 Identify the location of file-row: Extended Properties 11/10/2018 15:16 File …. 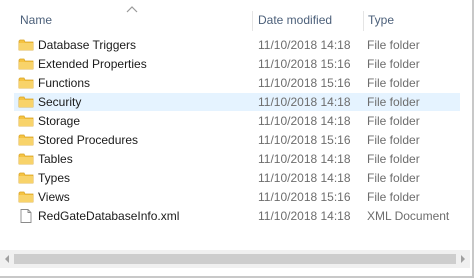
(237, 64).